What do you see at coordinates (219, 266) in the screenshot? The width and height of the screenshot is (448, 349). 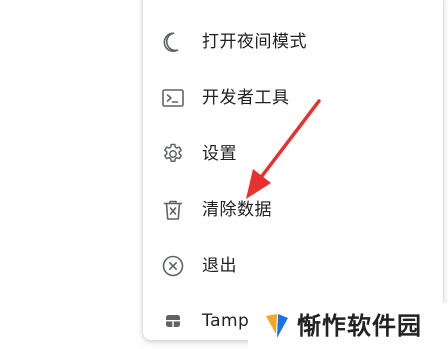 I see `menu-item-label: 退出` at bounding box center [219, 266].